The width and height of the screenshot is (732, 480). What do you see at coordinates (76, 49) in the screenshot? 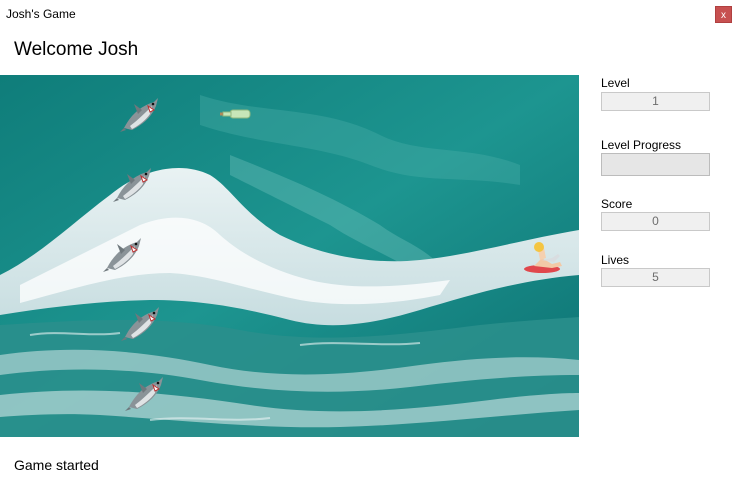
I see `welcome-heading: Welcome Josh` at bounding box center [76, 49].